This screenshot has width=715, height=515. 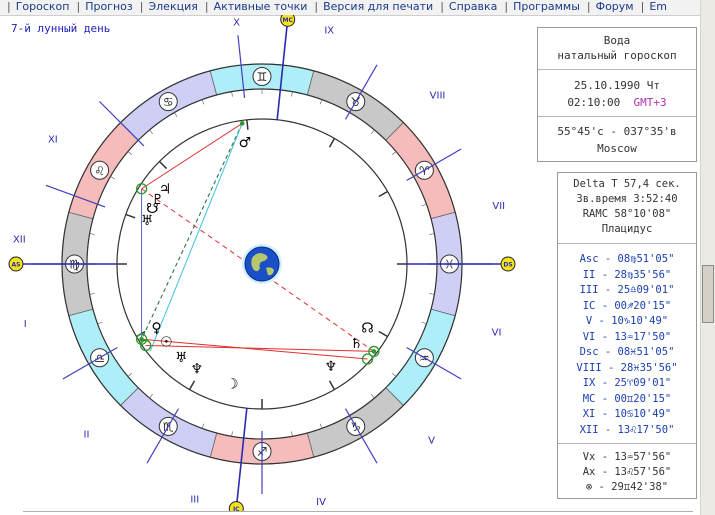 What do you see at coordinates (330, 367) in the screenshot?
I see `planet-glyph: ♆` at bounding box center [330, 367].